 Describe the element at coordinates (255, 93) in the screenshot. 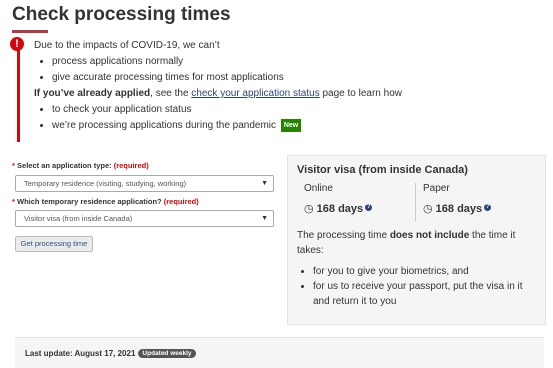

I see `check-status-link: check your application status` at that location.